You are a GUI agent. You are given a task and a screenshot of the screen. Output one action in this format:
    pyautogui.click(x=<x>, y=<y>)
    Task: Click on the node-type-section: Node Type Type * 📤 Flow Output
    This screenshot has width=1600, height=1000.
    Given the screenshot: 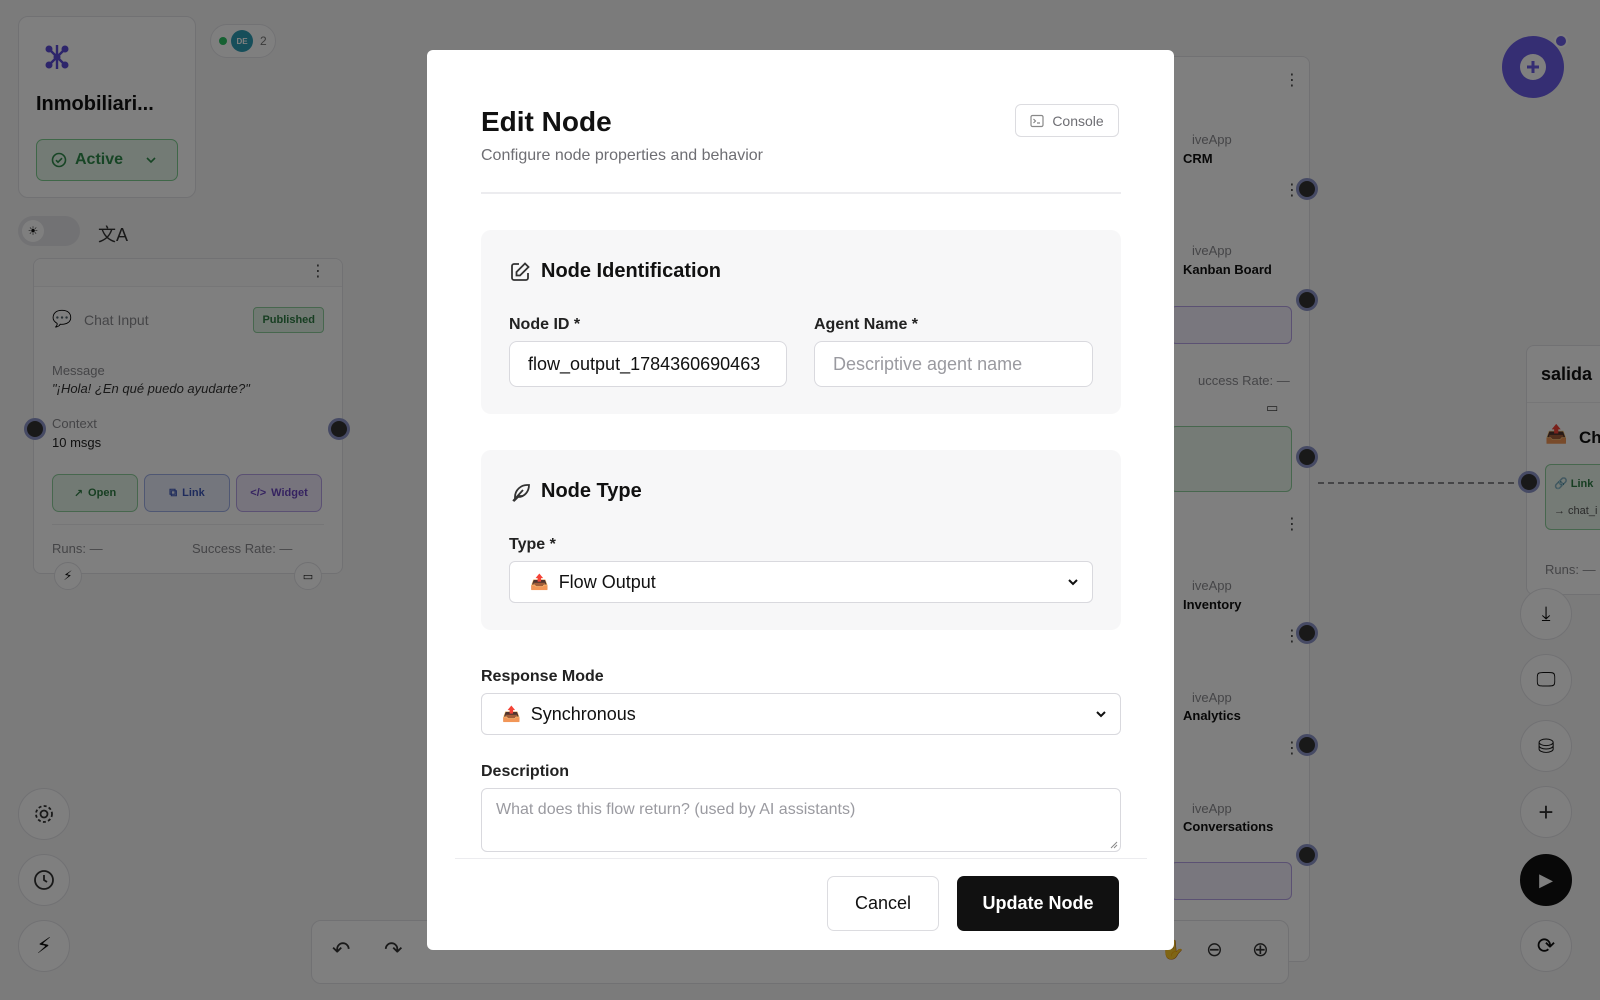 What is the action you would take?
    pyautogui.click(x=801, y=540)
    